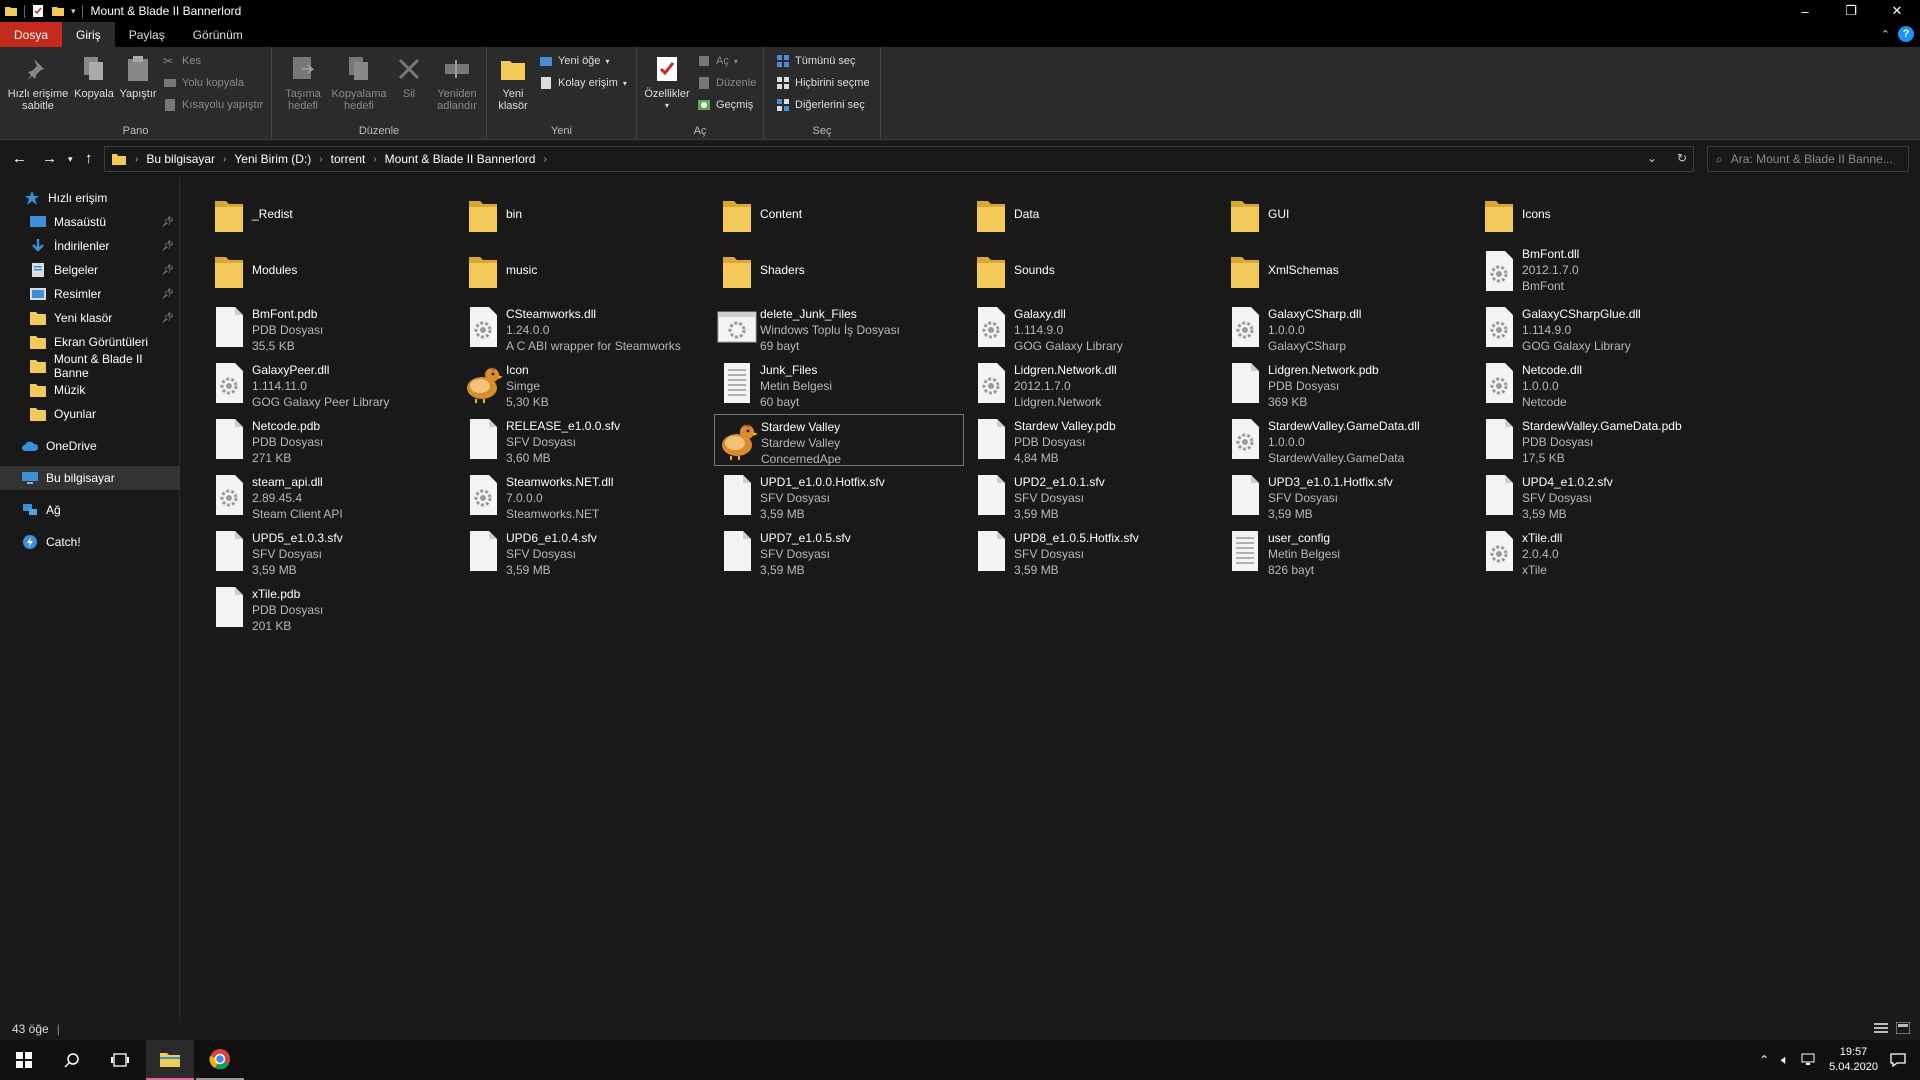  I want to click on file-item: Netcode.dll 1.0.0.0 Netcode, so click(1601, 384).